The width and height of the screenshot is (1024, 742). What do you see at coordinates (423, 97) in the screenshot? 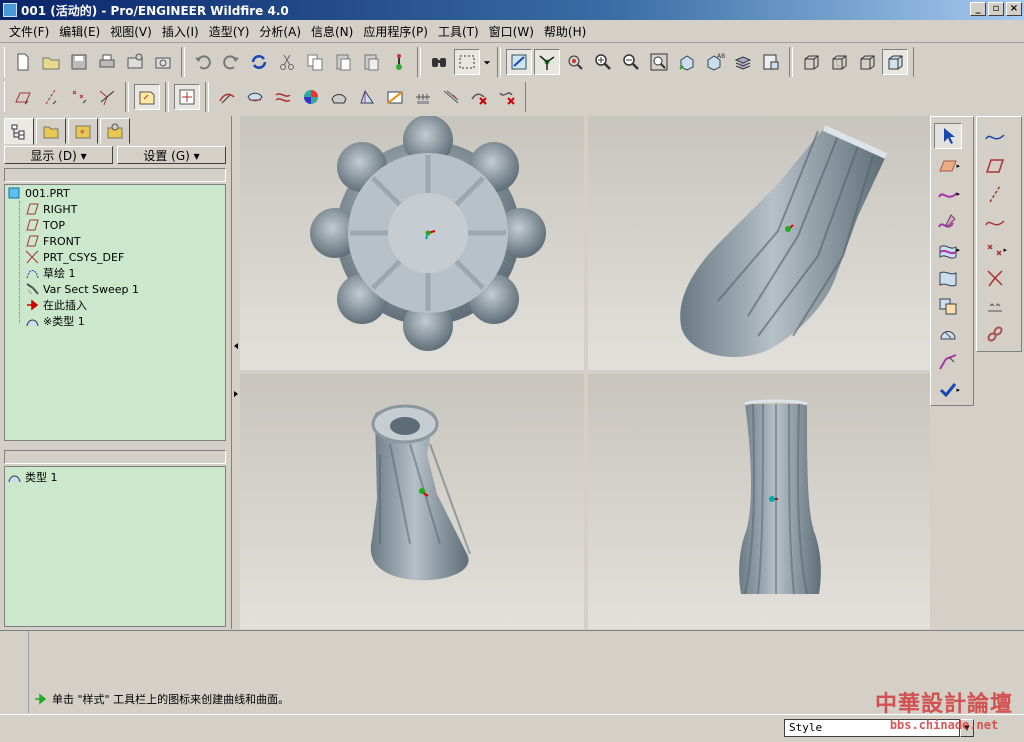
I see `reflection-analysis-icon` at bounding box center [423, 97].